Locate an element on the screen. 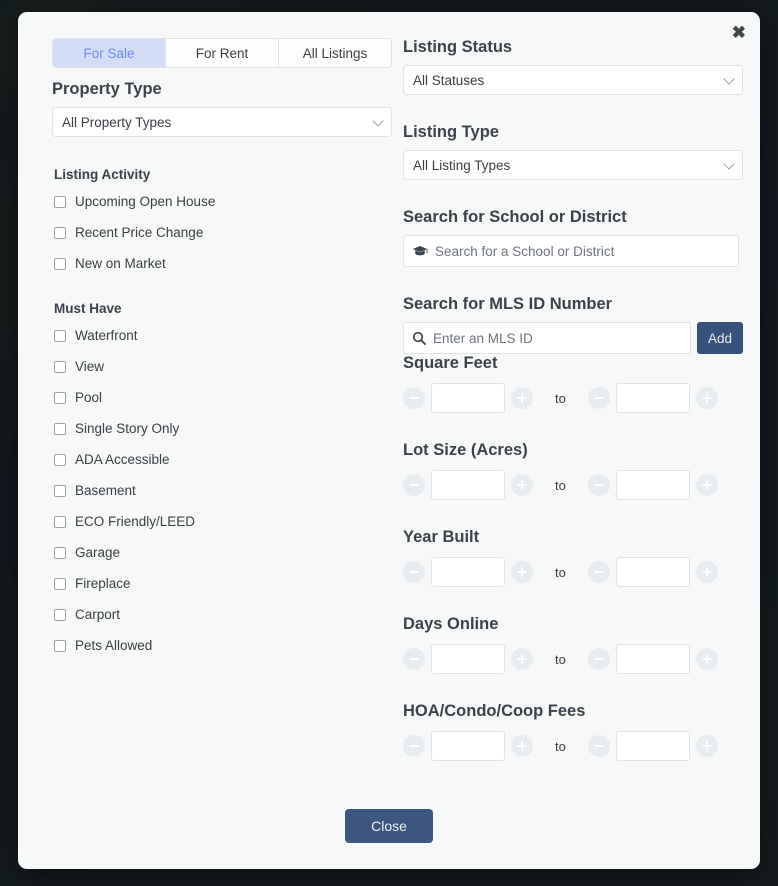 The height and width of the screenshot is (886, 778). checkbox-row: Recent Price Change is located at coordinates (220, 232).